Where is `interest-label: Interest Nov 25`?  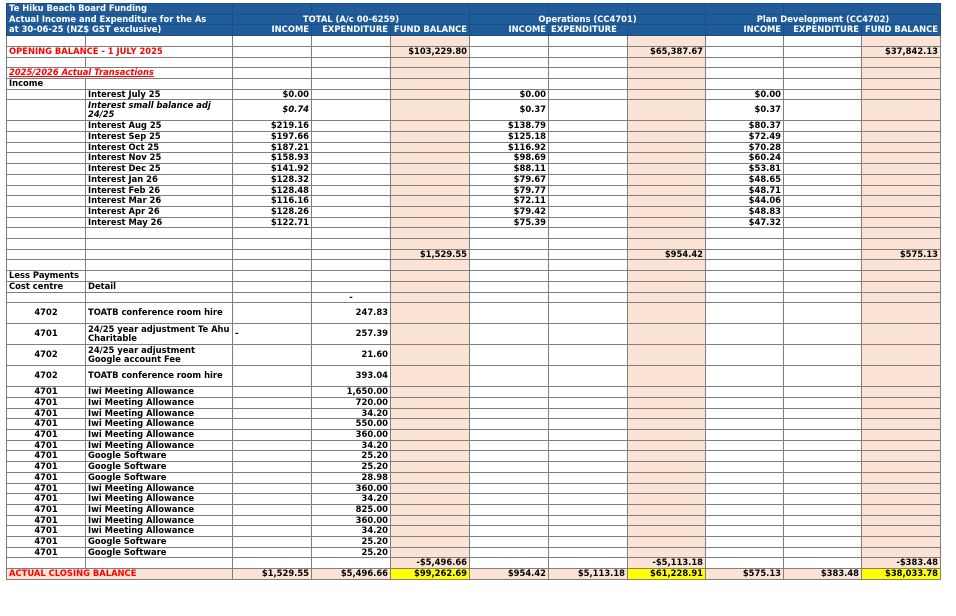
interest-label: Interest Nov 25 is located at coordinates (159, 158).